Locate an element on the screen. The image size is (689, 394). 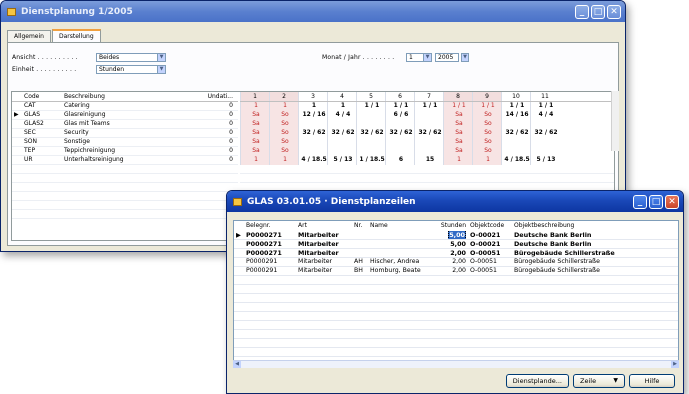
jahr-dropdown-icon: ▼ is located at coordinates (465, 57).